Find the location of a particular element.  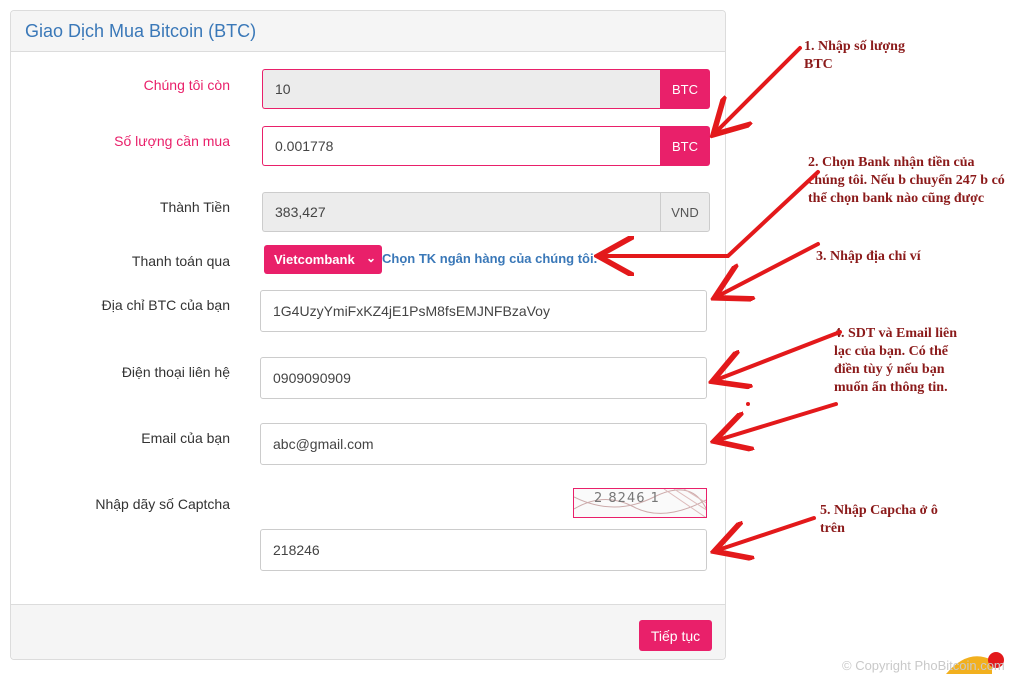

arrow-4b is located at coordinates (778, 421).